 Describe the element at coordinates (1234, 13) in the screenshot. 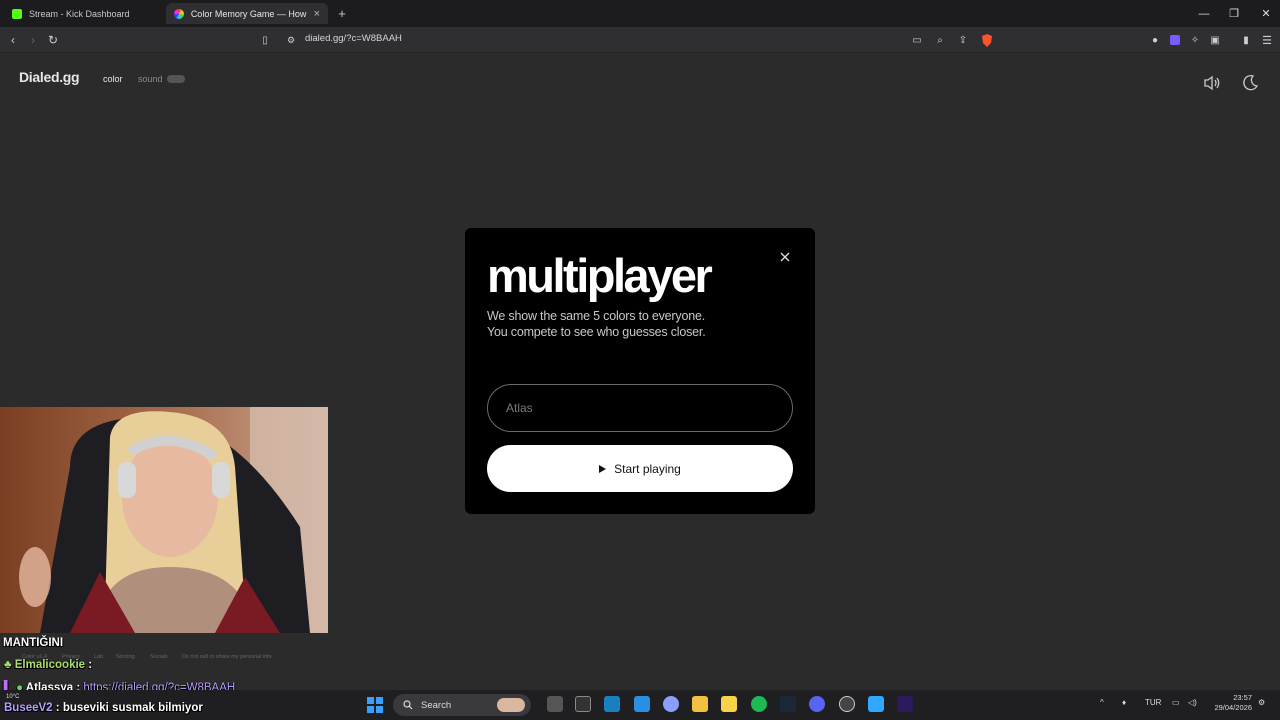

I see `restore-icon: ❐` at that location.